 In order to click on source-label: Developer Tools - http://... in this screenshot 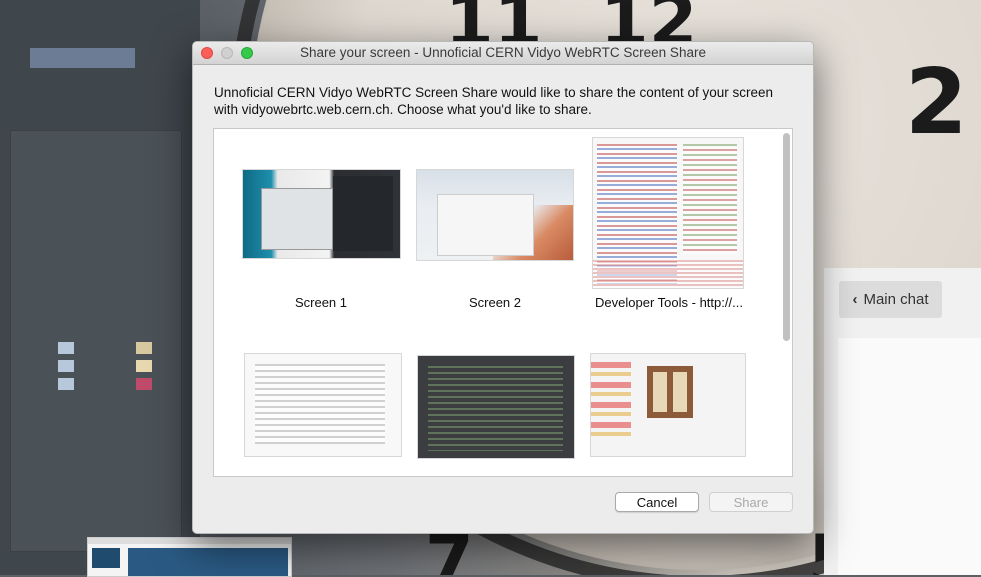, I will do `click(669, 302)`.